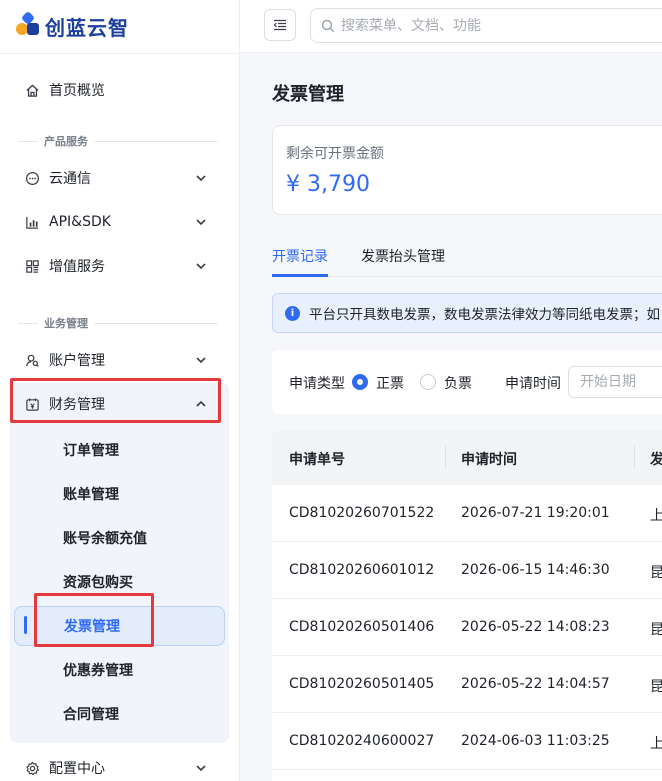 Image resolution: width=662 pixels, height=781 pixels. I want to click on page-title: 发票管理, so click(308, 94).